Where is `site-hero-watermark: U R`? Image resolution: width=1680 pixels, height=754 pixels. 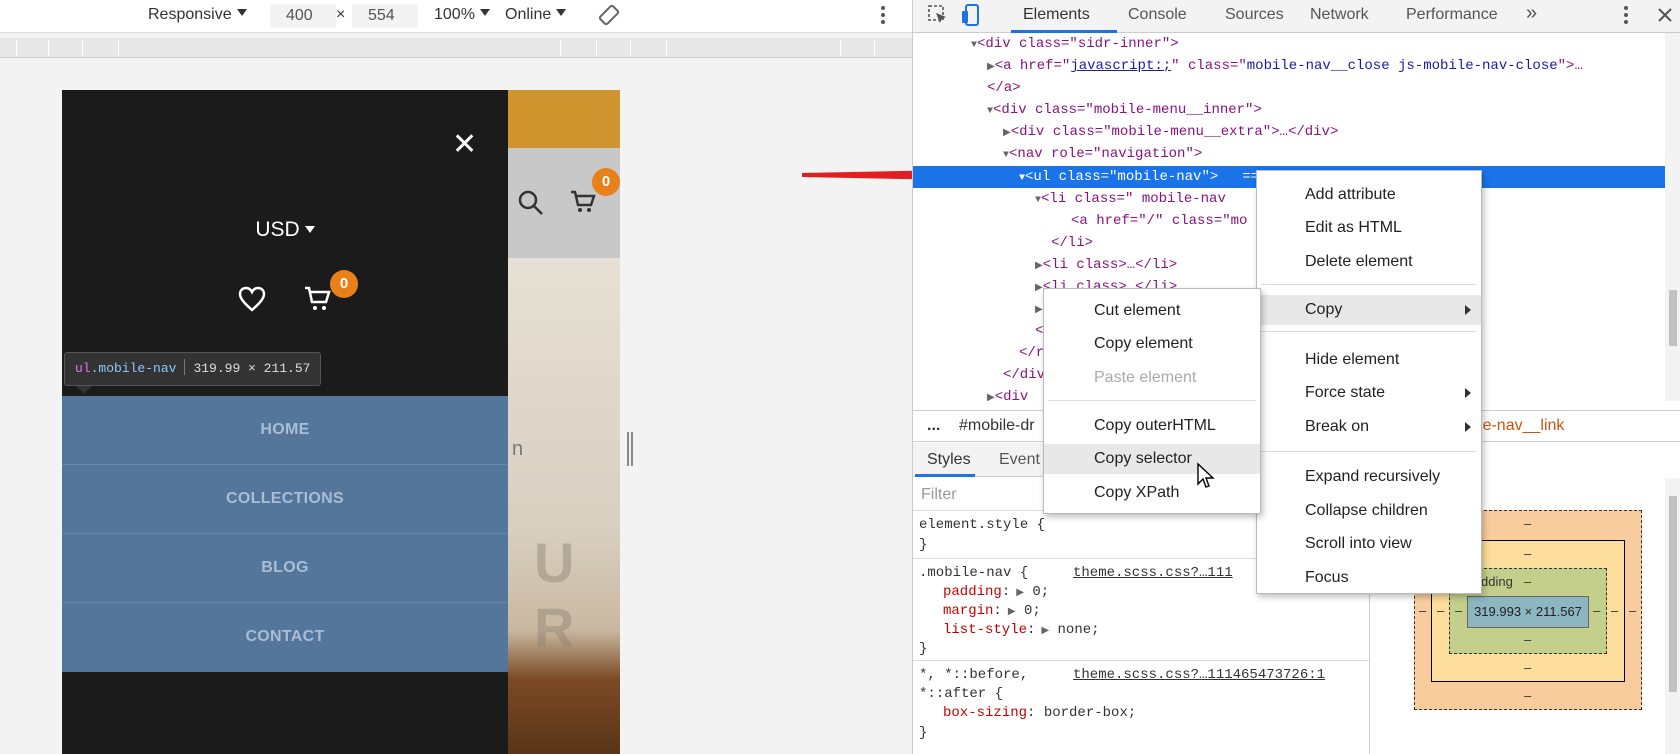 site-hero-watermark: U R is located at coordinates (556, 595).